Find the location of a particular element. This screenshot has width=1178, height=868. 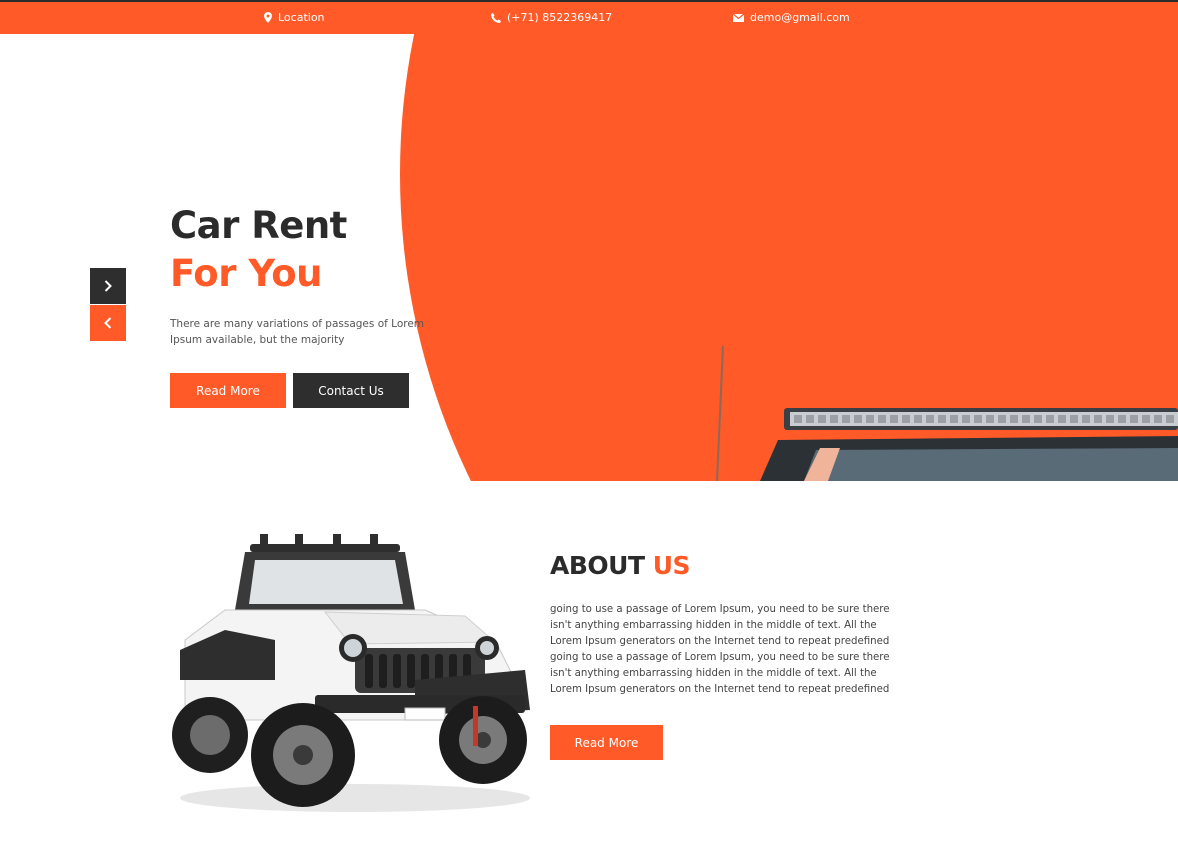

envelope-icon is located at coordinates (738, 17).